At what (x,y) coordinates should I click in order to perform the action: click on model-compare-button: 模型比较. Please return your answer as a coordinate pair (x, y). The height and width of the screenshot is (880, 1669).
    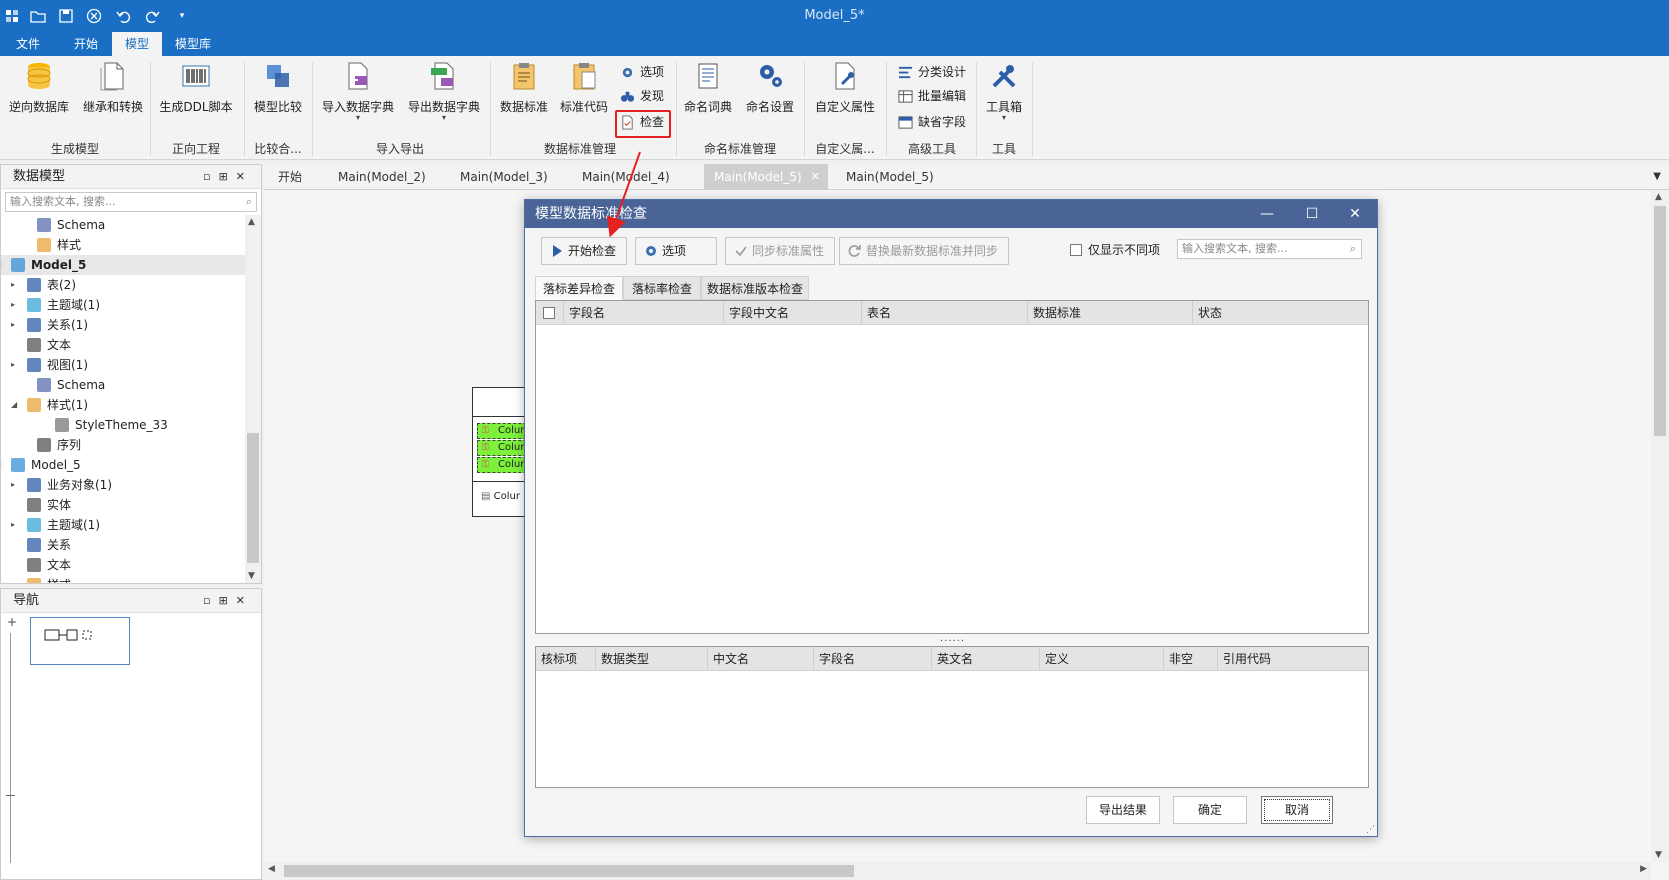
    Looking at the image, I should click on (278, 87).